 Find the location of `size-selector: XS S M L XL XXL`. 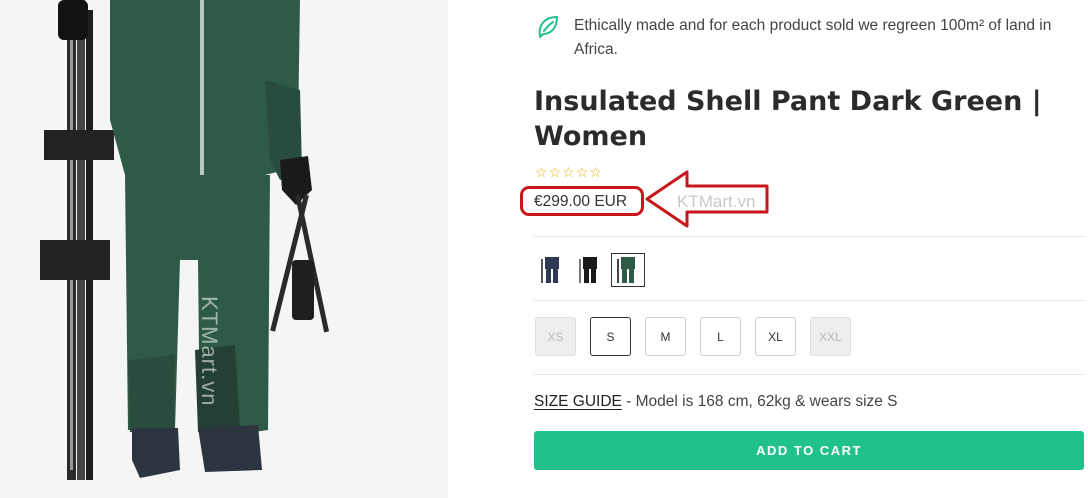

size-selector: XS S M L XL XXL is located at coordinates (693, 336).